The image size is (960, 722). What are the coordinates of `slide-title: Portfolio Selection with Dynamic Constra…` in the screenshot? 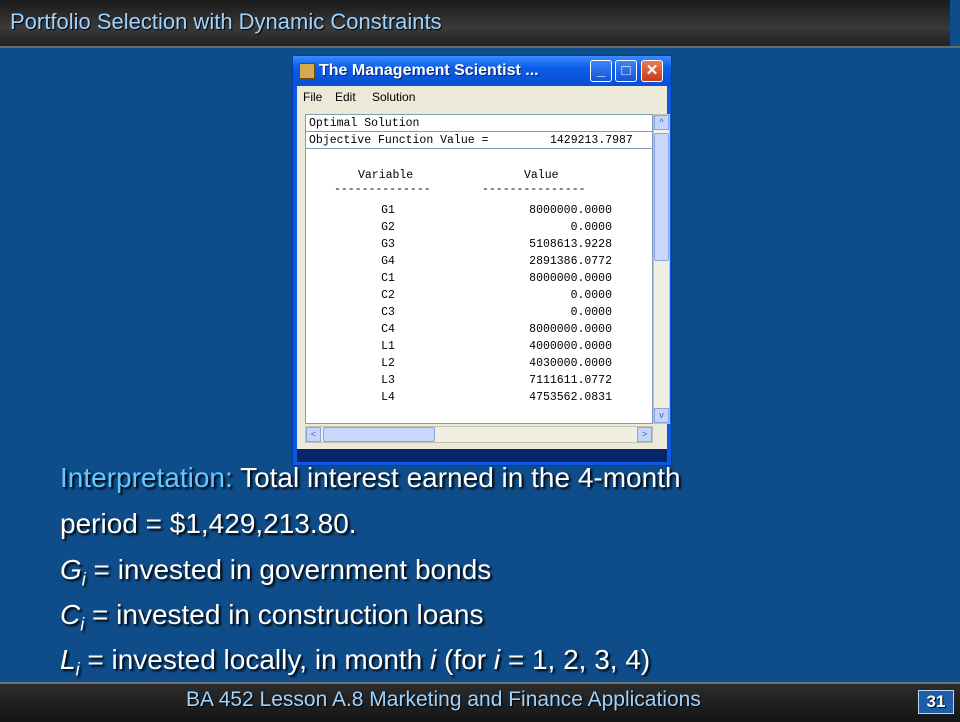 It's located at (226, 21).